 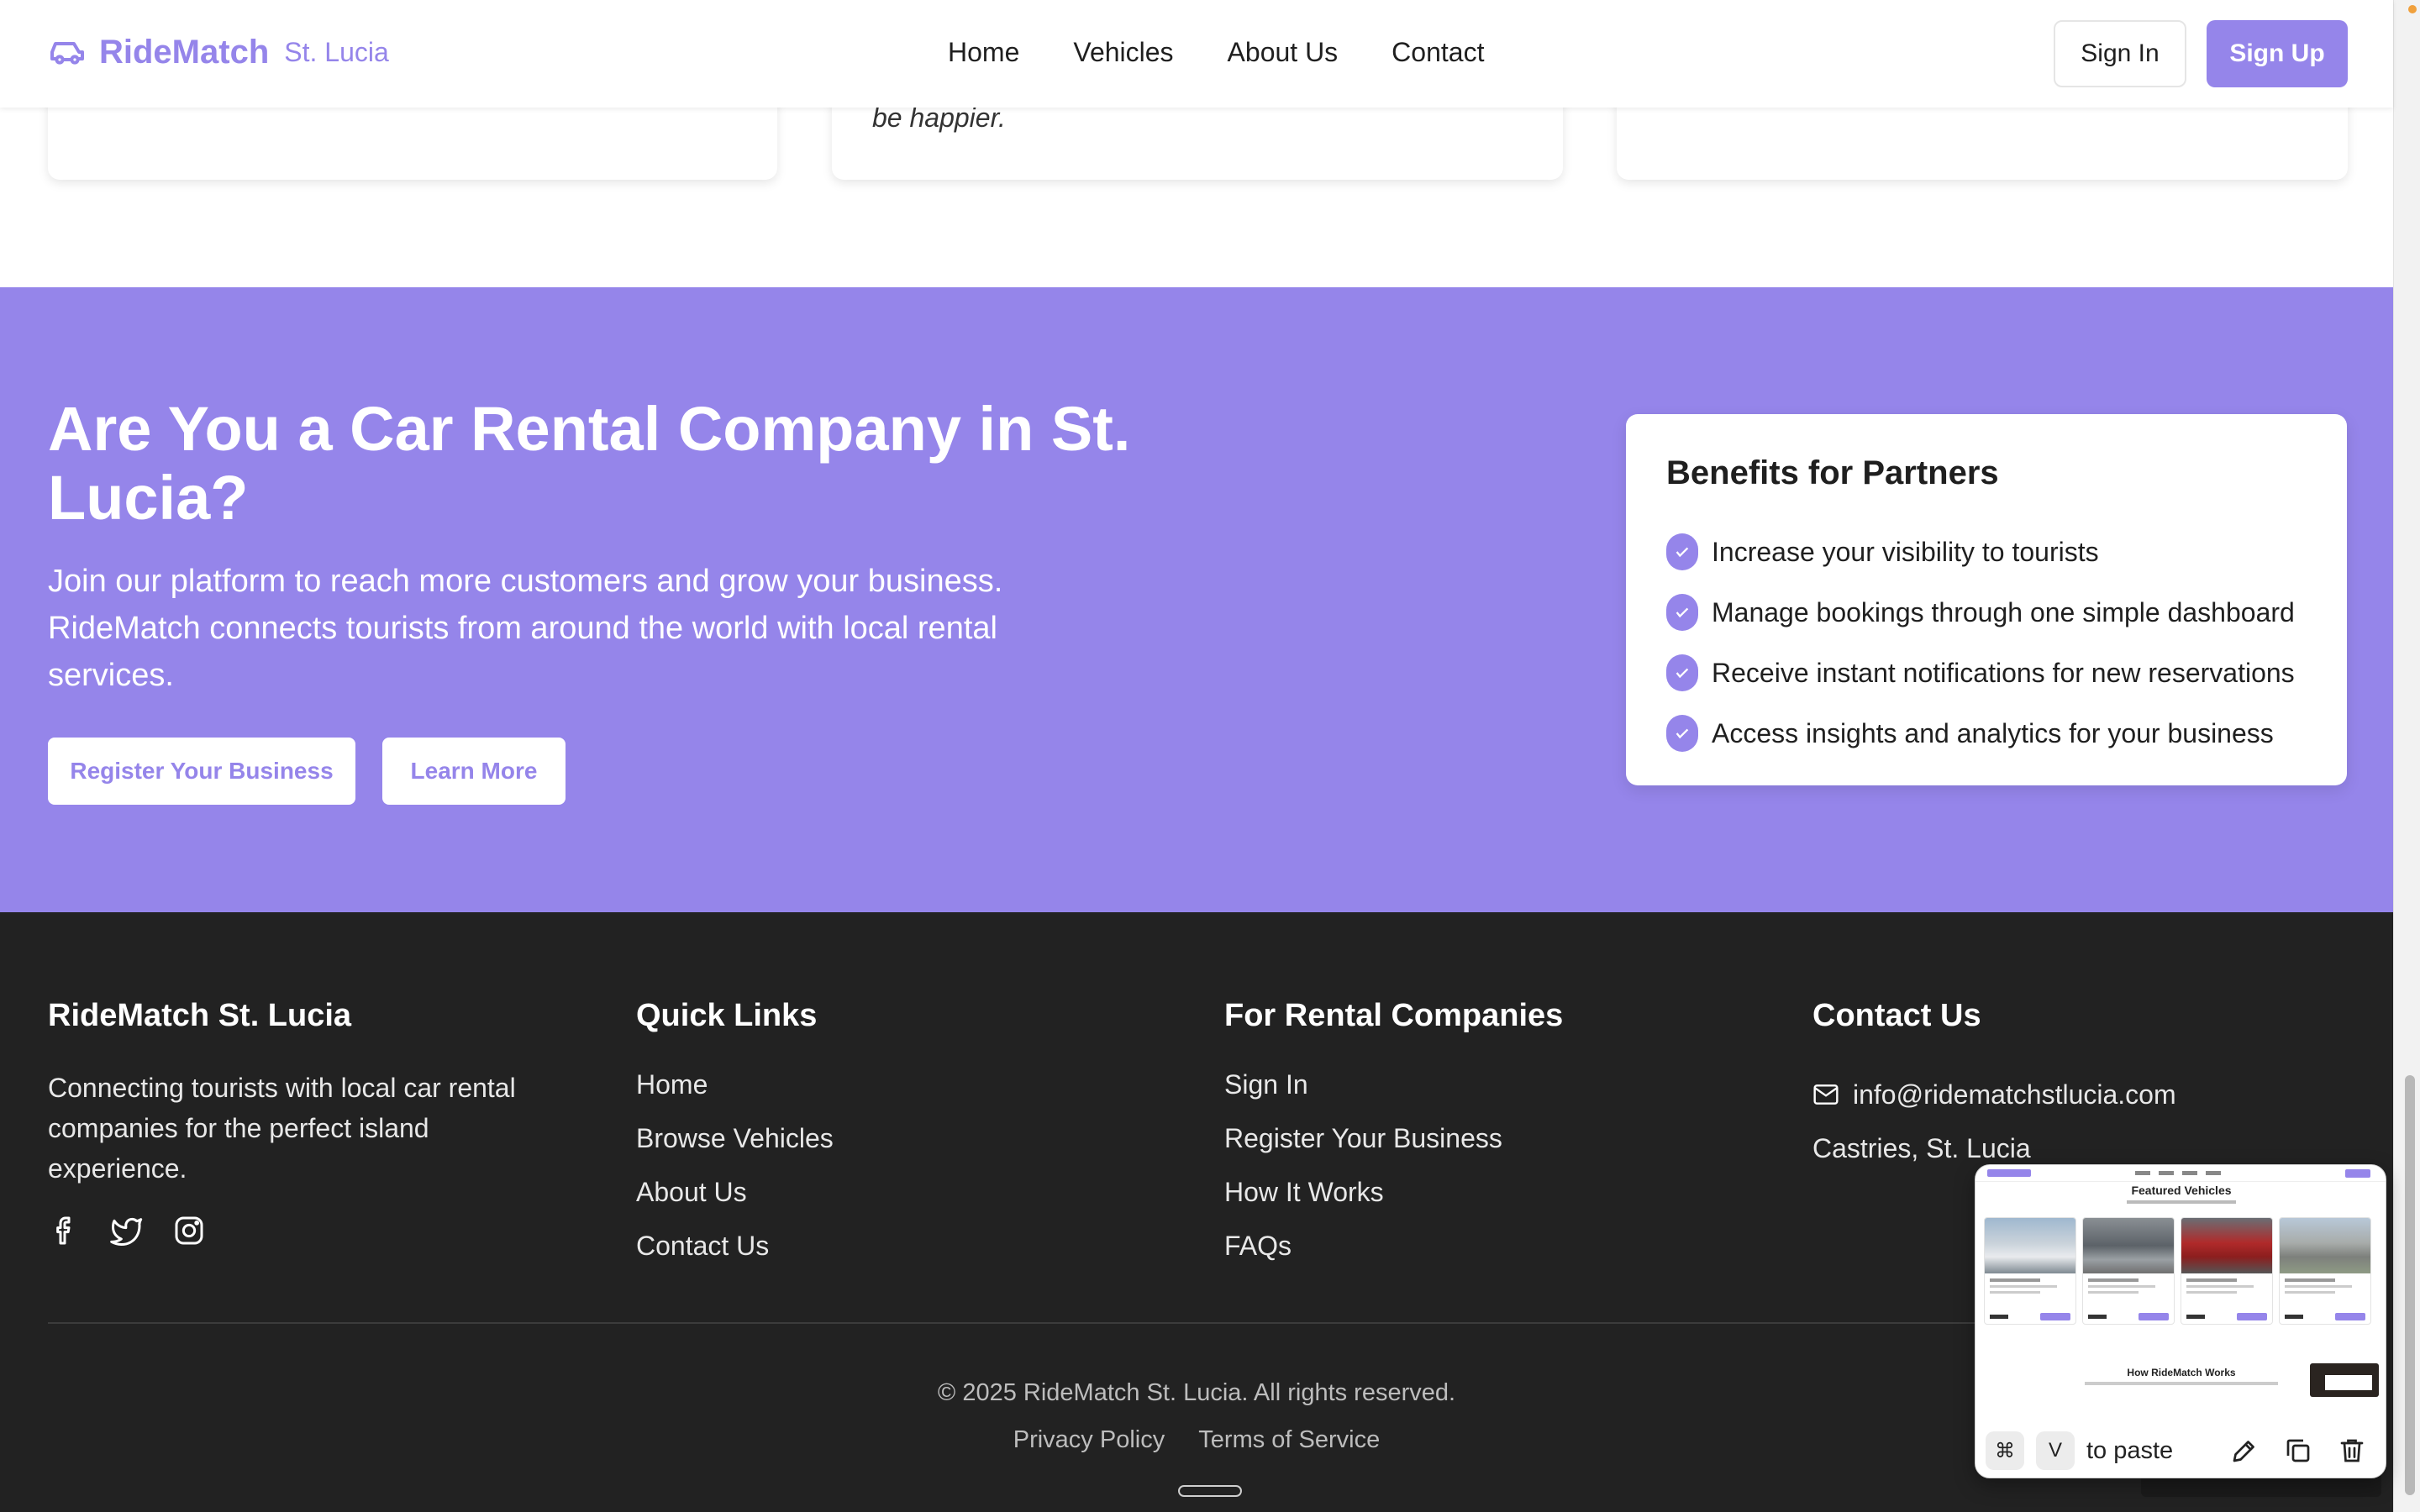 I want to click on thumbnail-section-subtitle, so click(x=2181, y=1383).